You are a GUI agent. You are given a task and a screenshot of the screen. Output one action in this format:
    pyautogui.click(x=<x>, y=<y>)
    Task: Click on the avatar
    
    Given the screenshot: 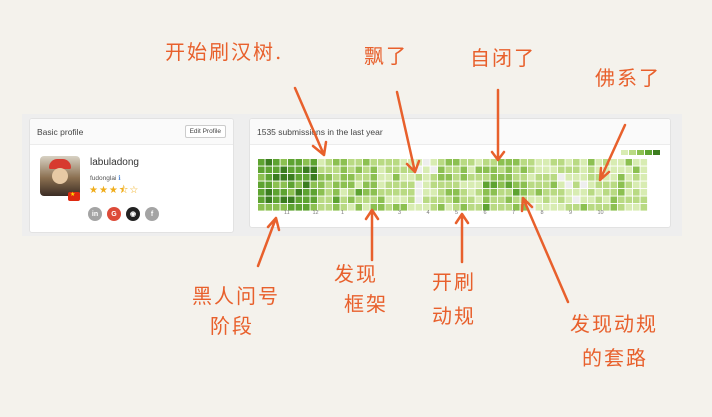 What is the action you would take?
    pyautogui.click(x=60, y=176)
    